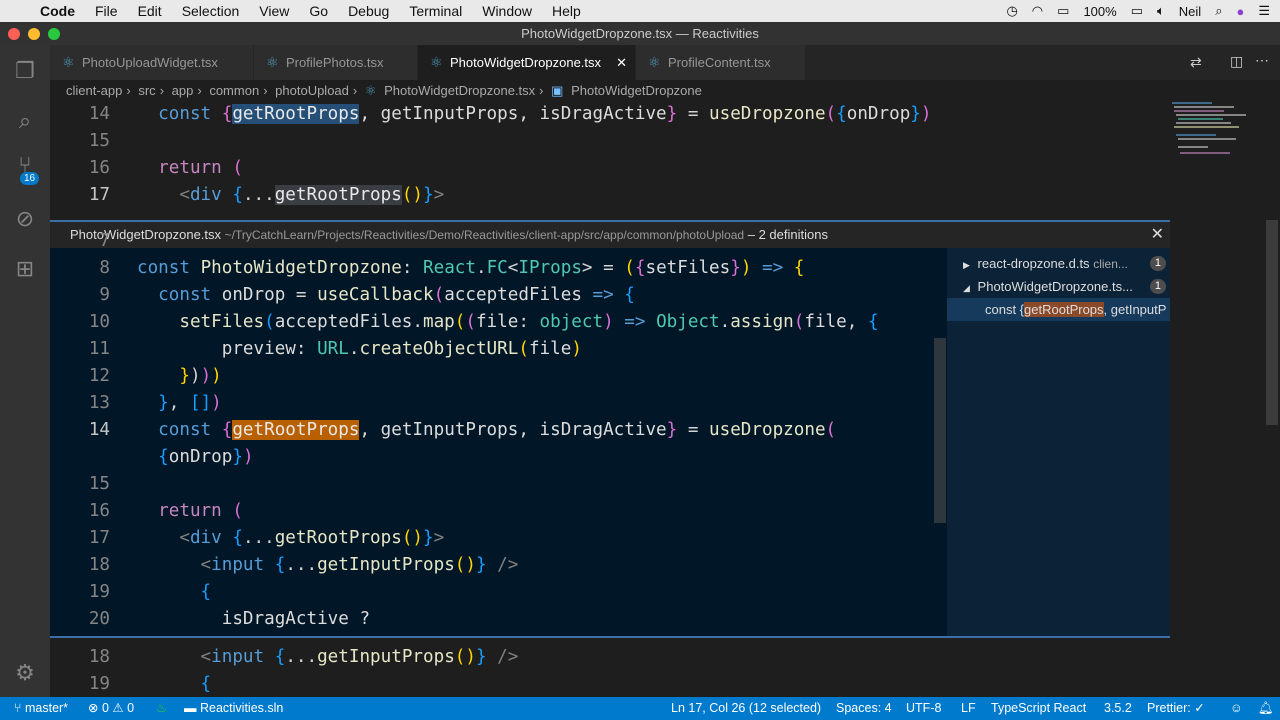 This screenshot has height=720, width=1280. Describe the element at coordinates (161, 708) in the screenshot. I see `live-share-flame-icon: ♨` at that location.